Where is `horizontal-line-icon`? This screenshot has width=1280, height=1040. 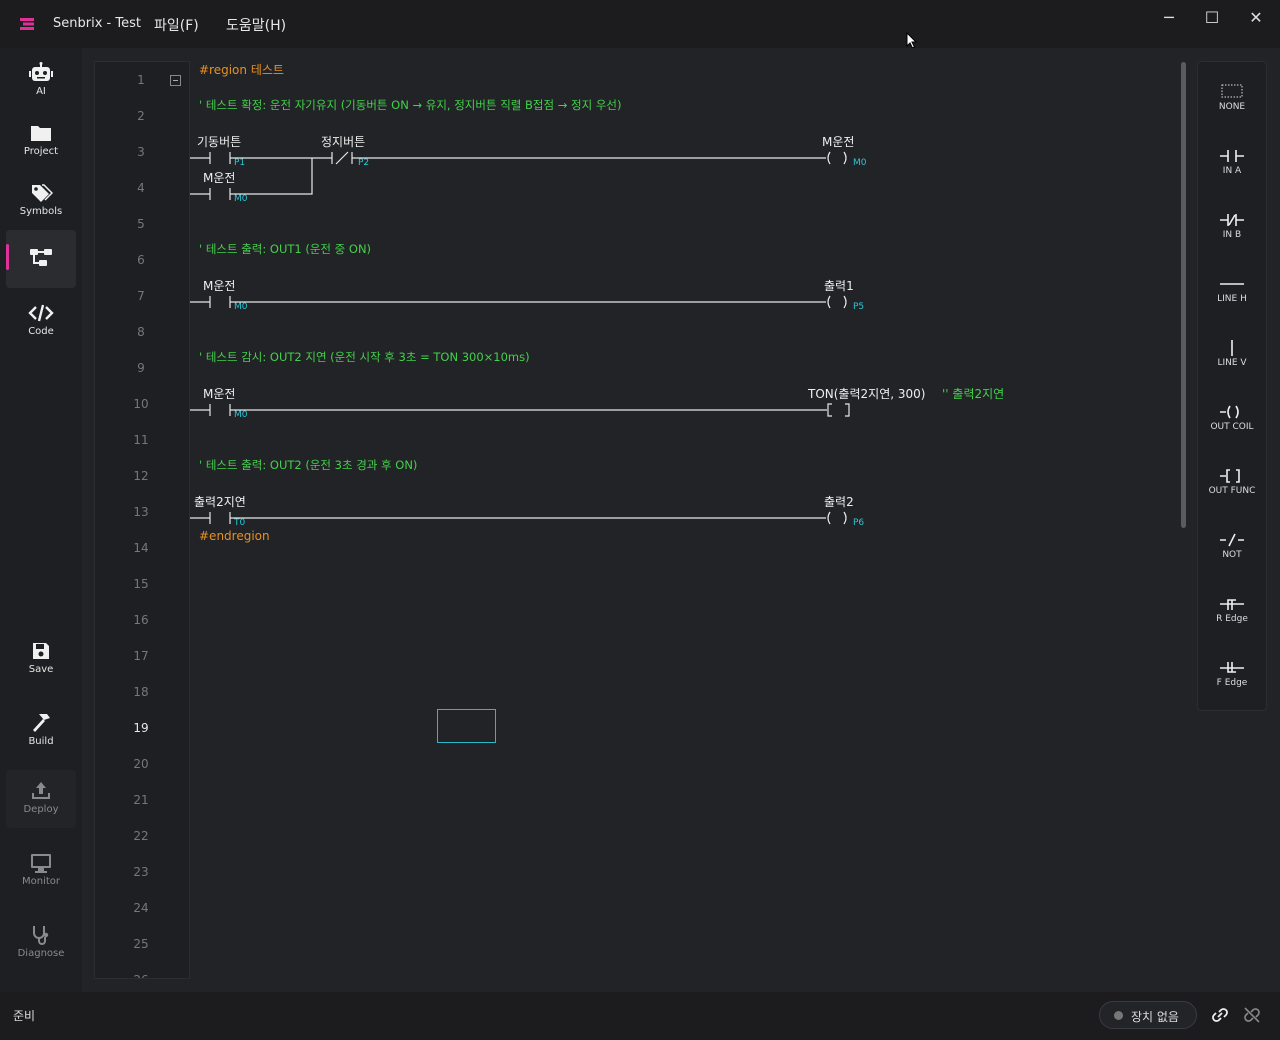 horizontal-line-icon is located at coordinates (1232, 284).